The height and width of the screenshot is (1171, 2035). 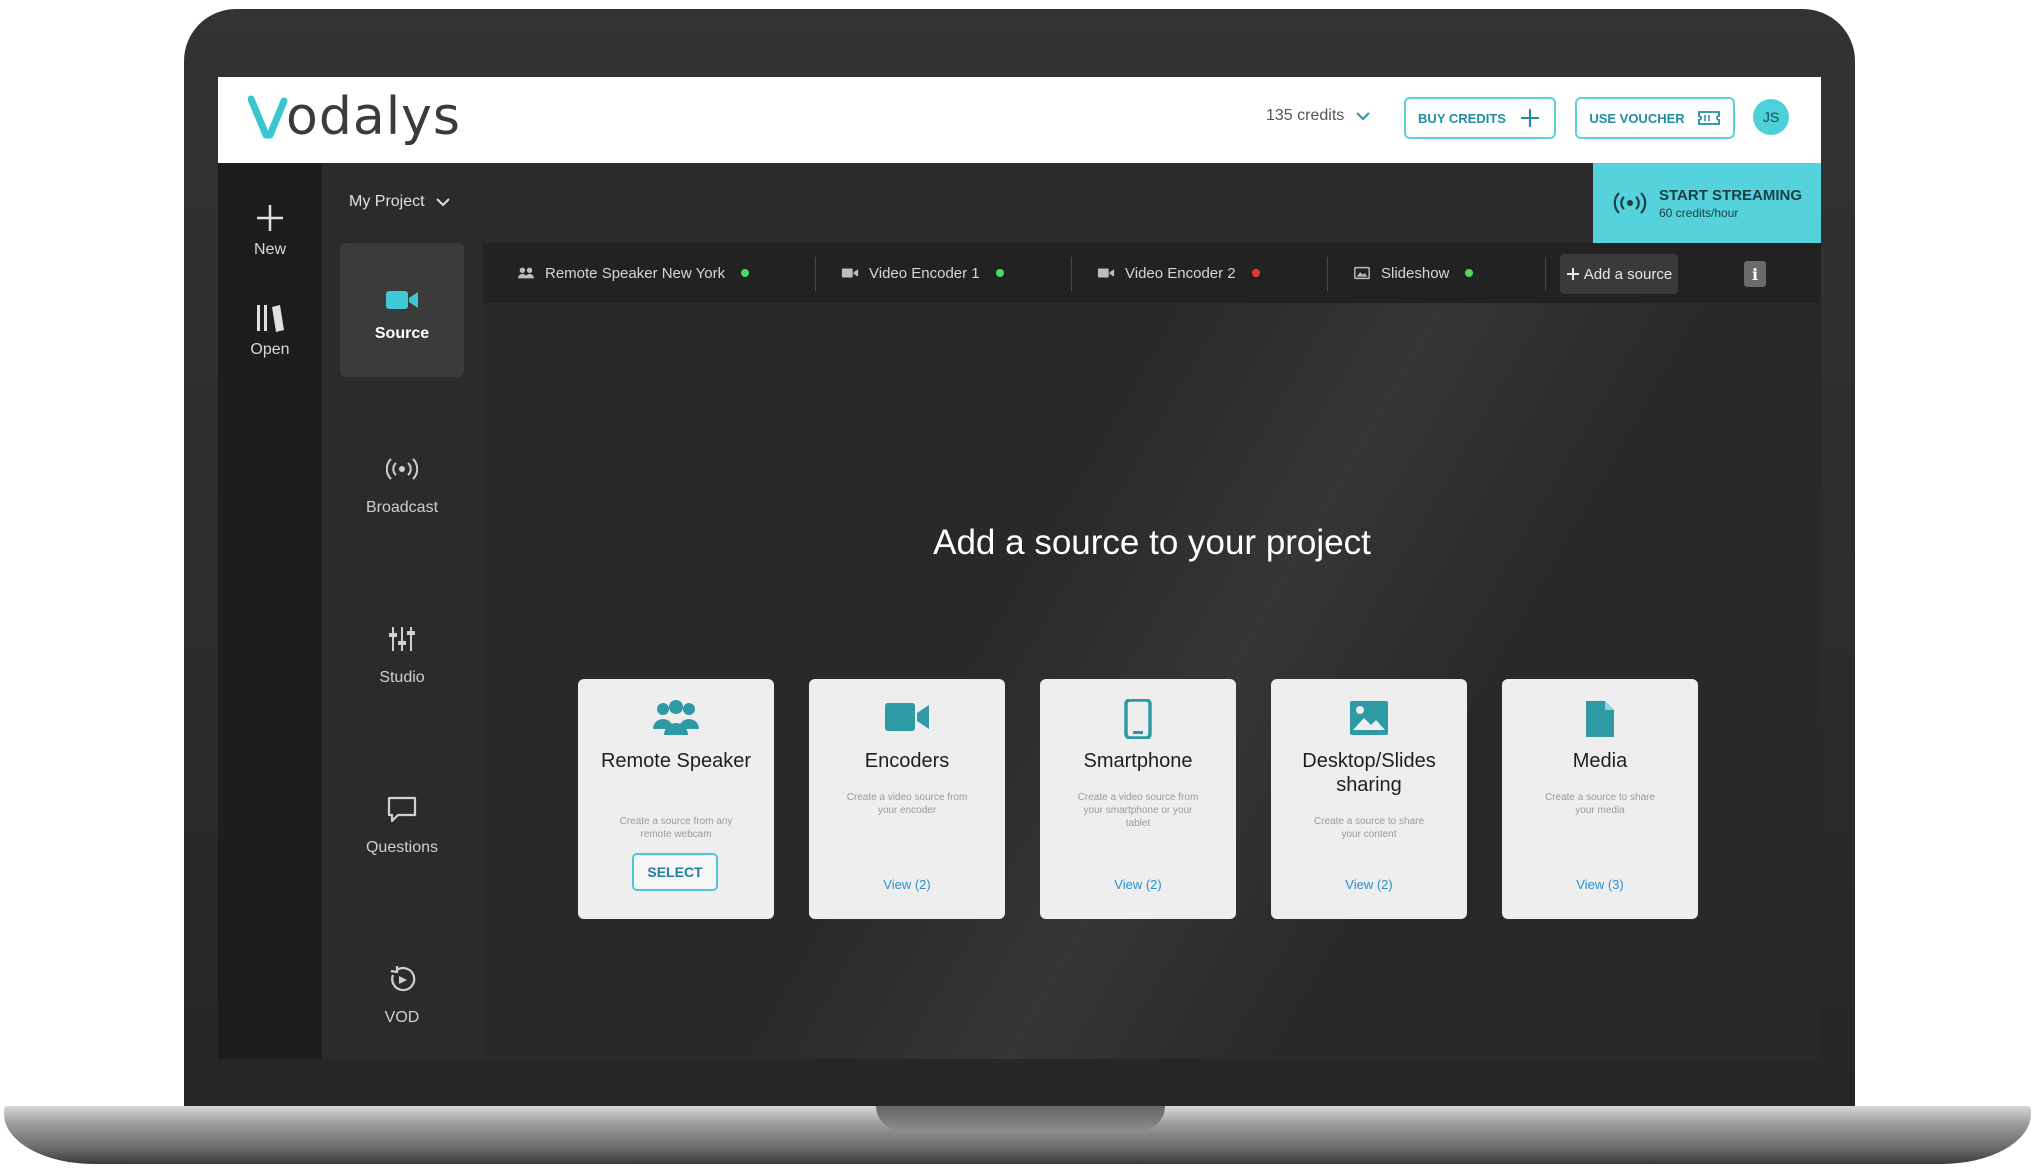 What do you see at coordinates (1731, 195) in the screenshot?
I see `start-streaming-label: START STREAMING` at bounding box center [1731, 195].